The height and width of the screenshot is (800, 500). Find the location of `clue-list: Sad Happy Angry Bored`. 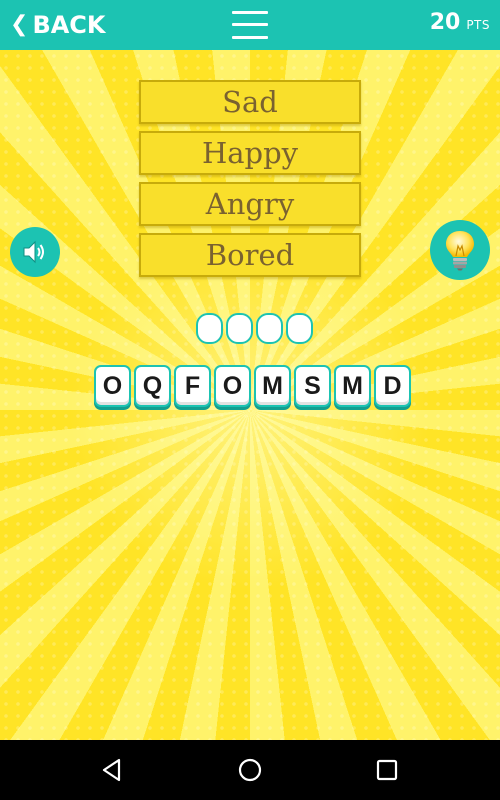

clue-list: Sad Happy Angry Bored is located at coordinates (250, 182).